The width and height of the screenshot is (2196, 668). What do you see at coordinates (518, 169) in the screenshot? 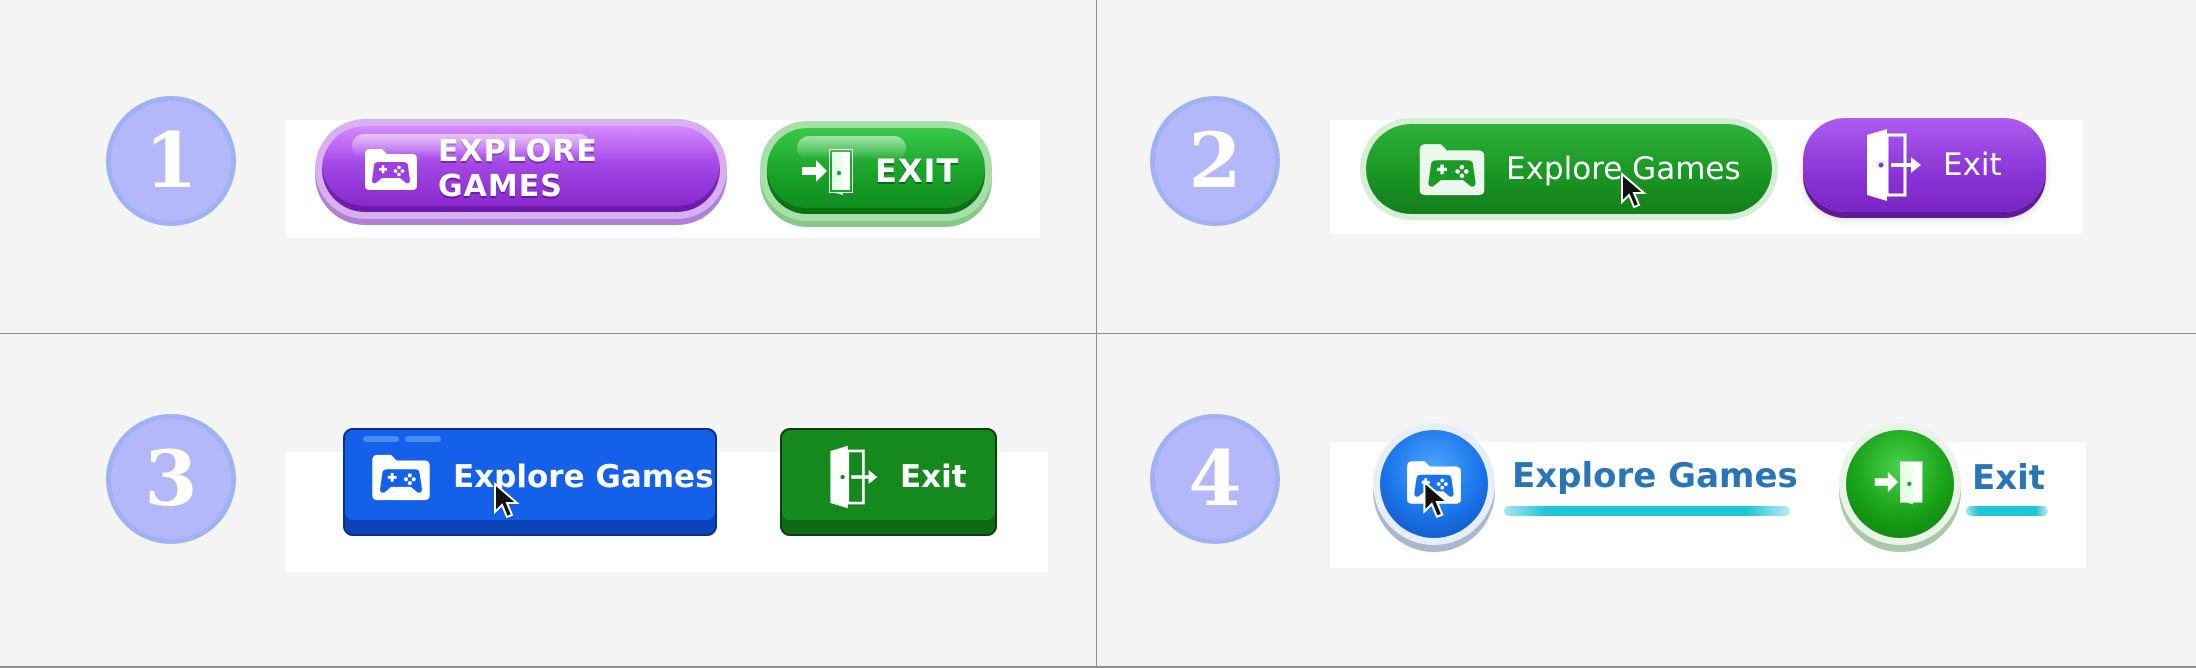
I see `explore-games-label: EXPLORE GAMES` at bounding box center [518, 169].